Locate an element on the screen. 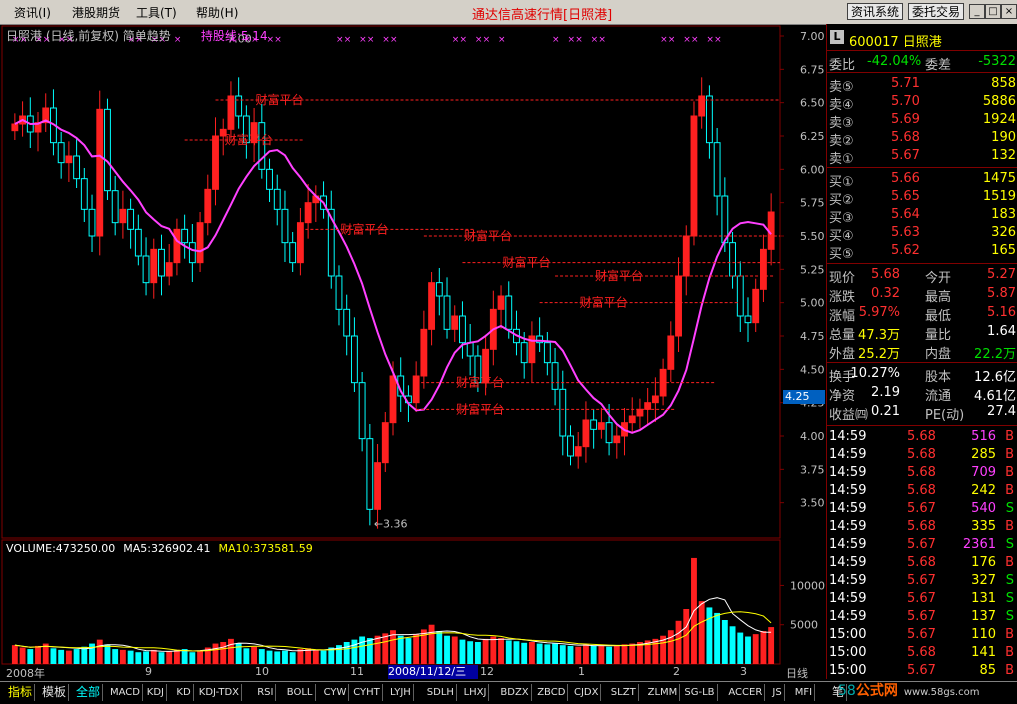  minimize-icon: _ is located at coordinates (977, 11).